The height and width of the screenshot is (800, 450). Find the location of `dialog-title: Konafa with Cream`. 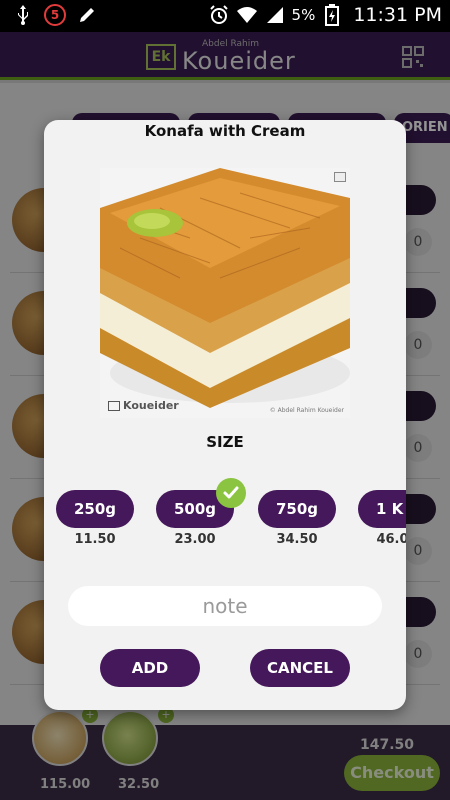

dialog-title: Konafa with Cream is located at coordinates (225, 131).